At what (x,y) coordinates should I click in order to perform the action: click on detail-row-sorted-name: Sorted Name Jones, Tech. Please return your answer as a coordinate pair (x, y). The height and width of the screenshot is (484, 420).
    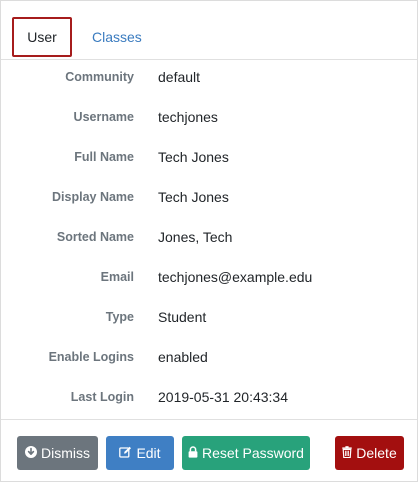
    Looking at the image, I should click on (209, 239).